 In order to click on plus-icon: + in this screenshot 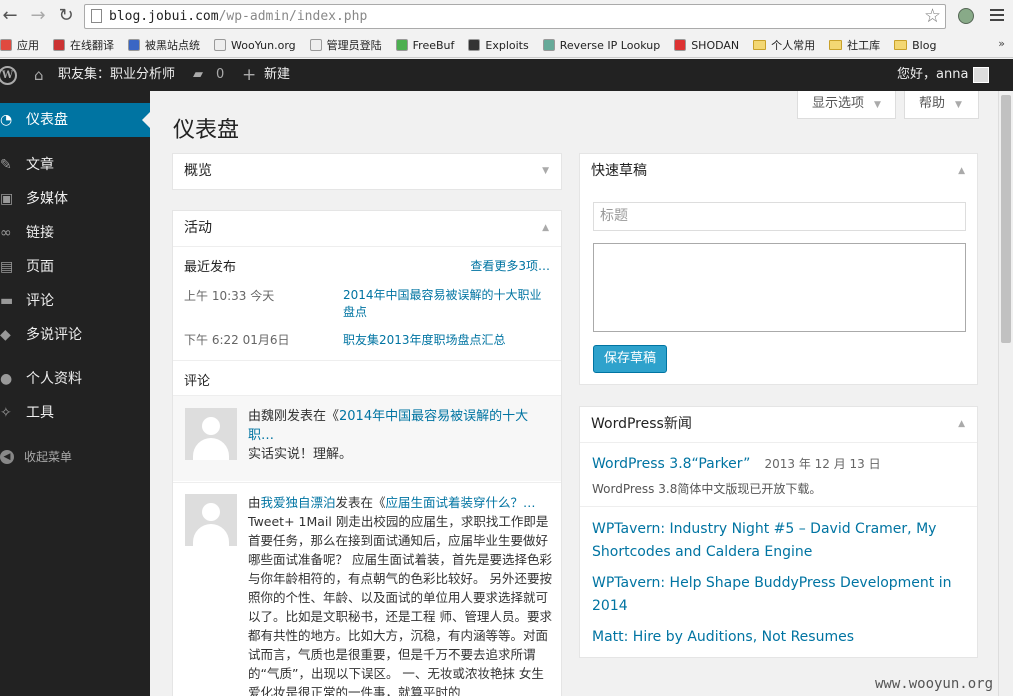, I will do `click(249, 75)`.